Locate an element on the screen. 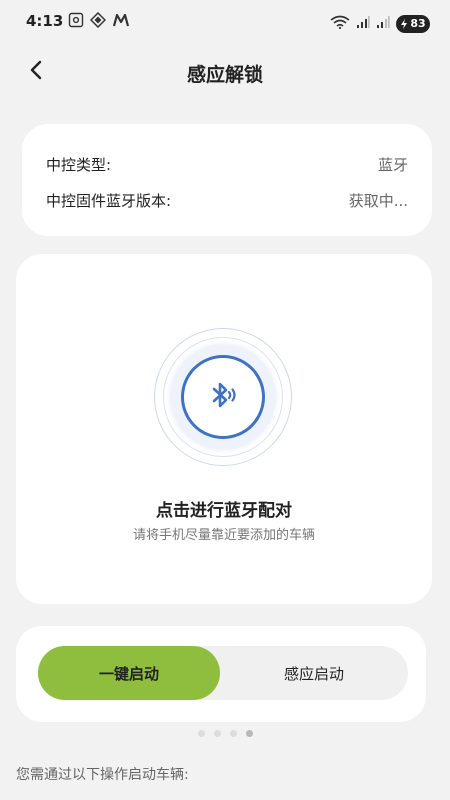 This screenshot has width=450, height=800. page-header: 感应解锁 is located at coordinates (225, 72).